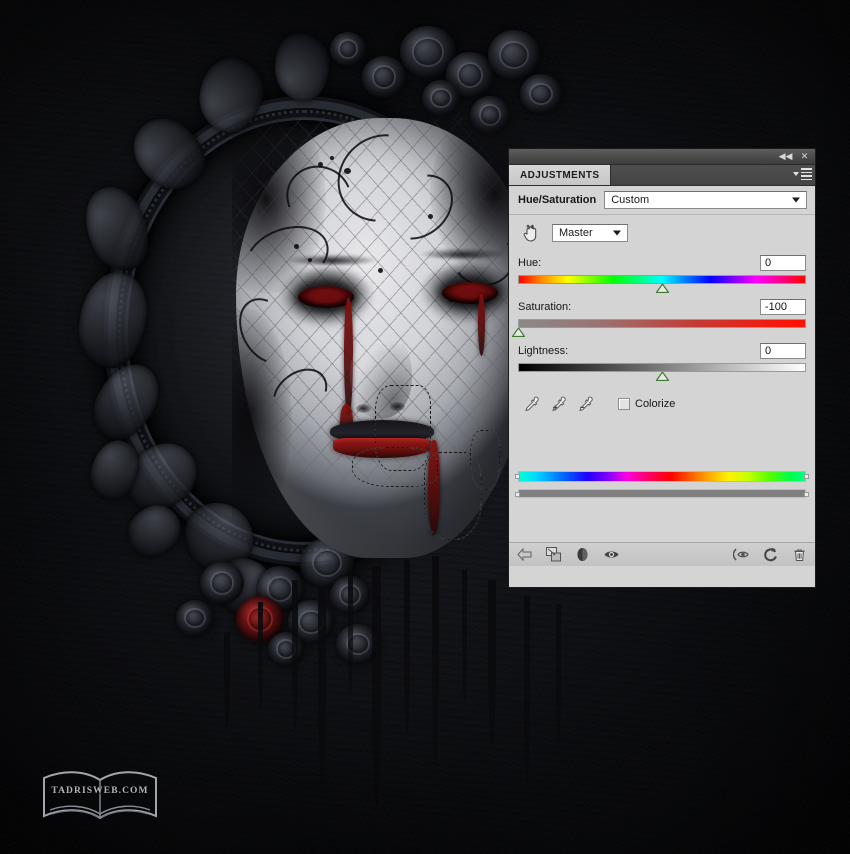 The height and width of the screenshot is (854, 850). I want to click on tab-adjustments: ADJUSTMENTS, so click(560, 175).